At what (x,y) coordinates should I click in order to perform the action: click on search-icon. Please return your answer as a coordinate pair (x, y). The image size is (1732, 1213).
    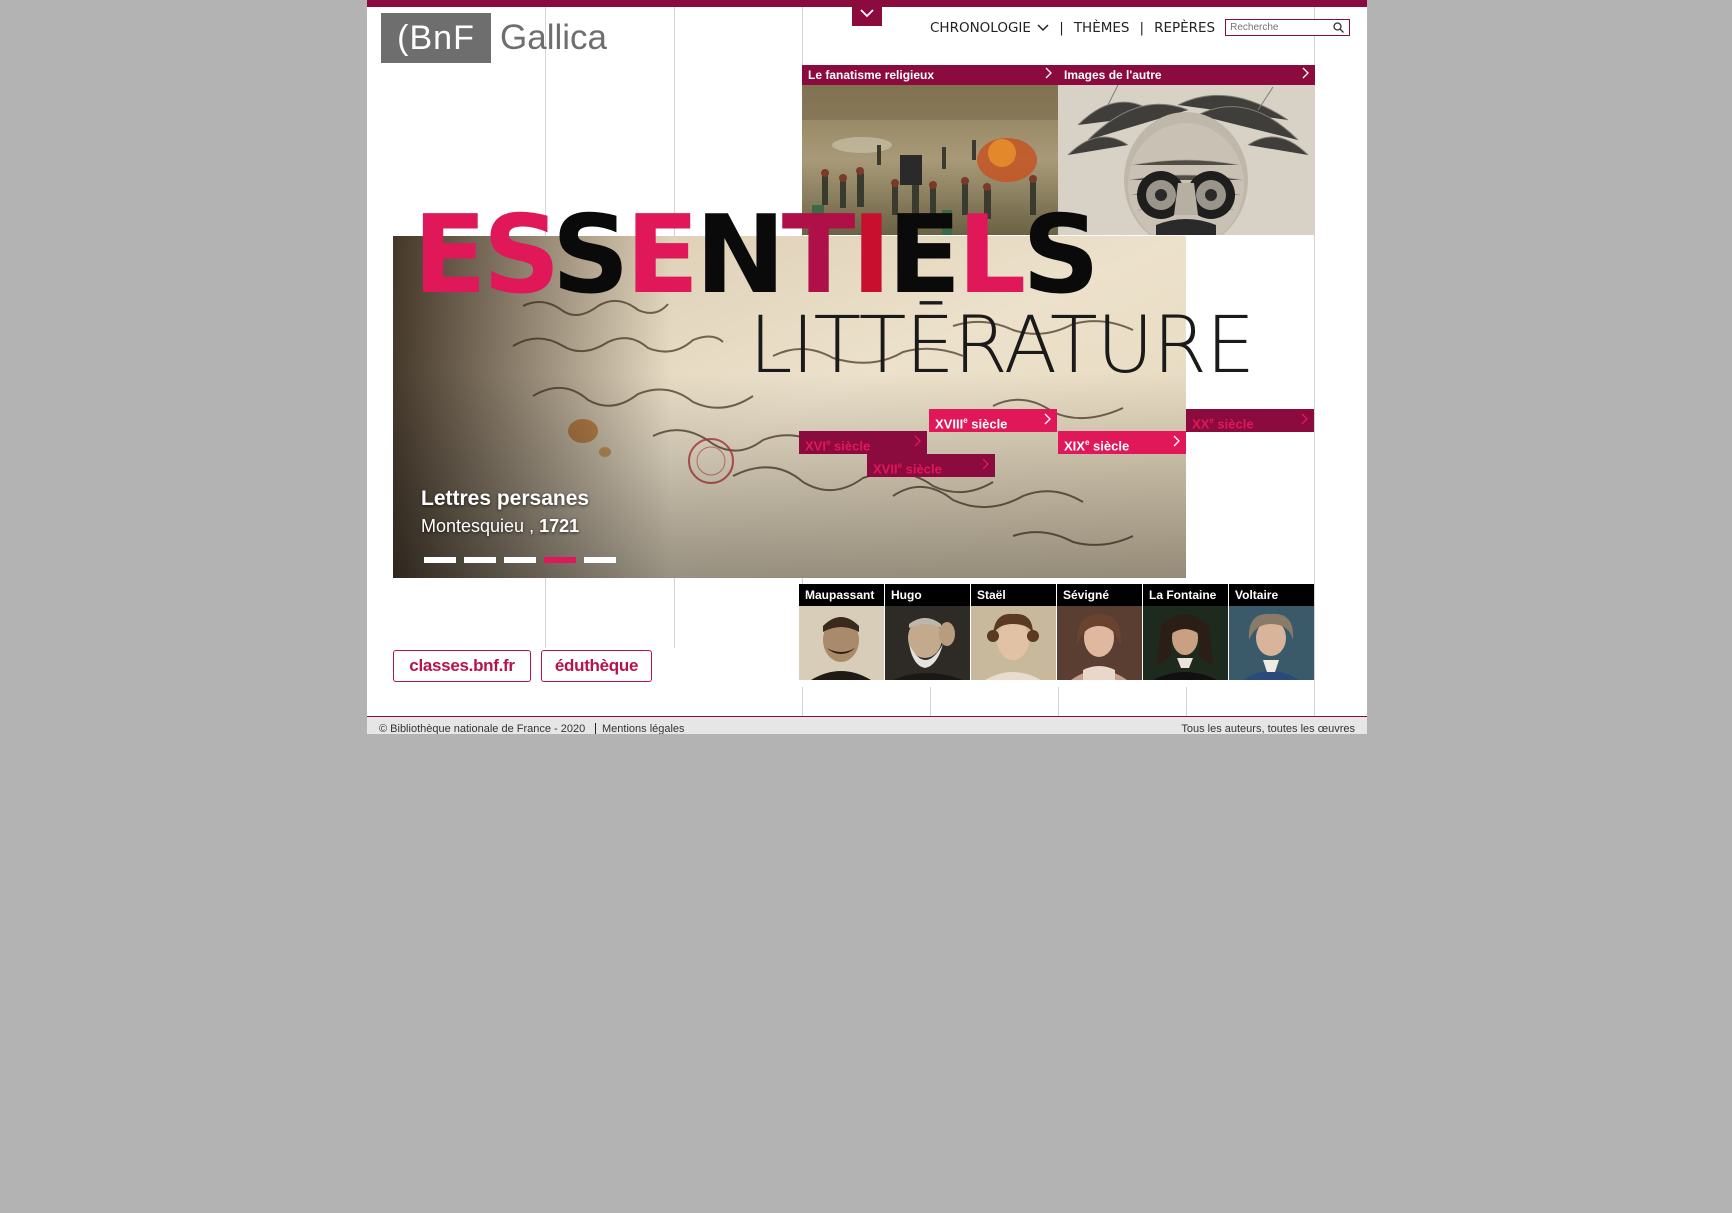
    Looking at the image, I should click on (1338, 28).